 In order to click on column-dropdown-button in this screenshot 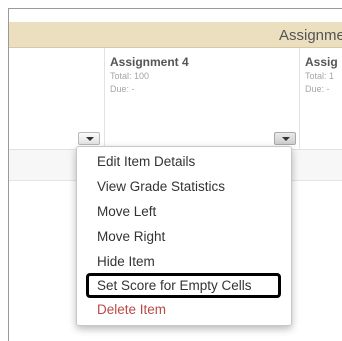, I will do `click(89, 138)`.